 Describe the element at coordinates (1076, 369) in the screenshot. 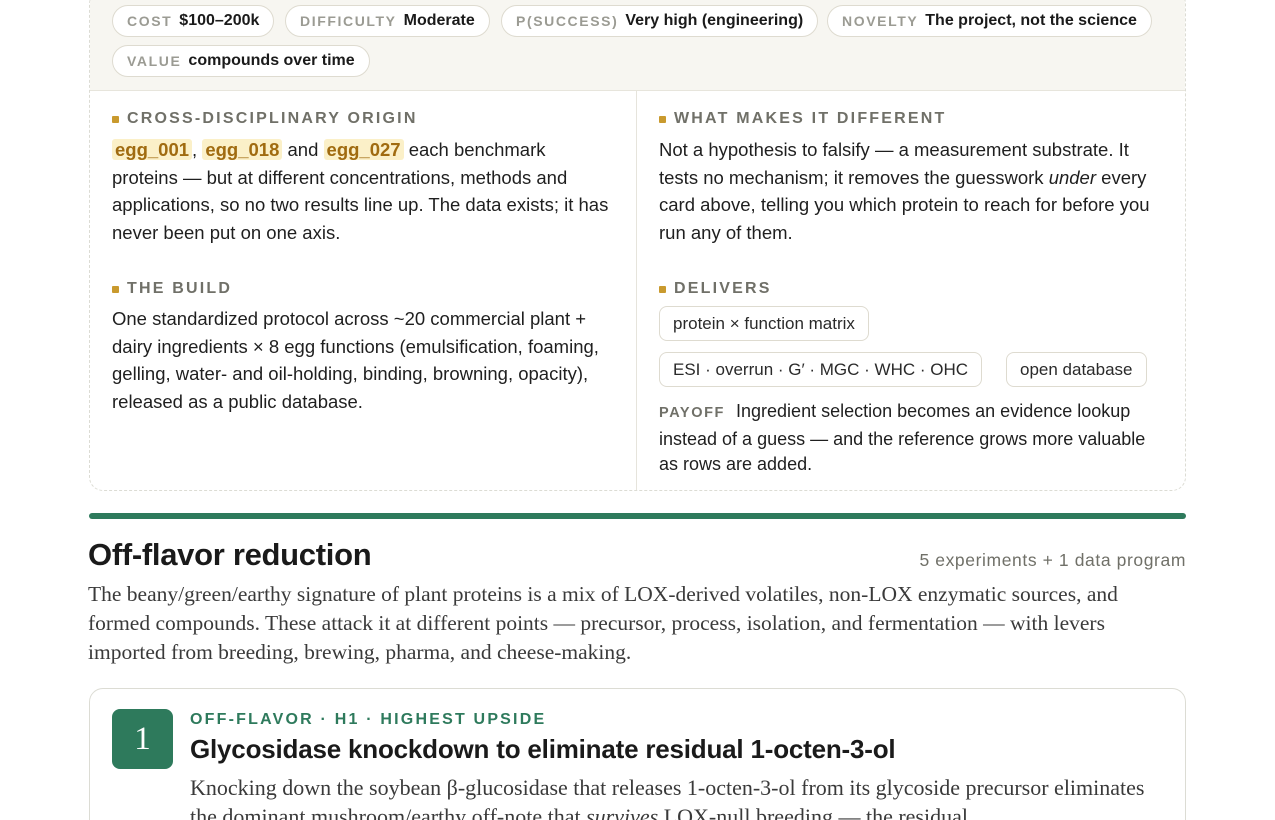

I see `deliverable-tag: open database` at that location.